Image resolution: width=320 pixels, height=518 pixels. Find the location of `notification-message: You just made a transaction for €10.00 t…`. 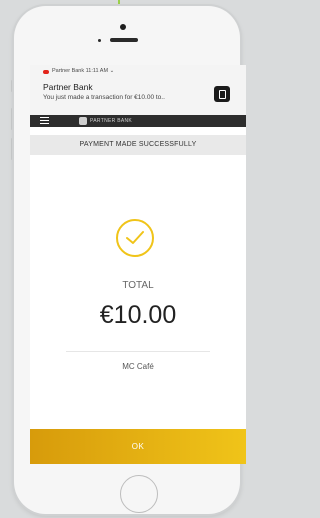

notification-message: You just made a transaction for €10.00 t… is located at coordinates (104, 97).